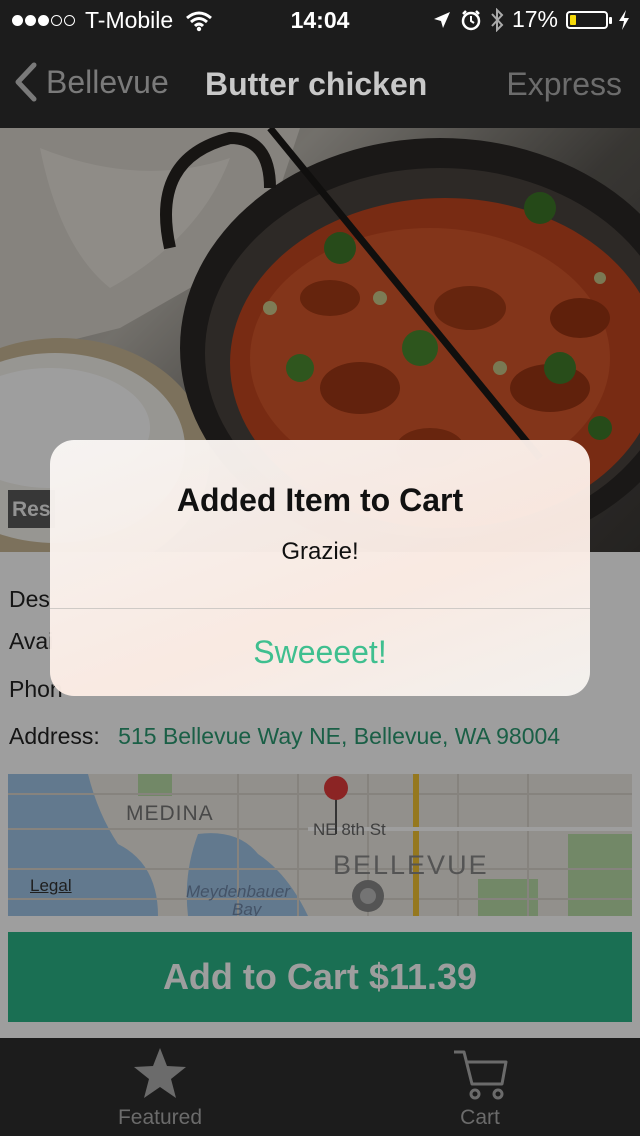 This screenshot has height=1136, width=640. Describe the element at coordinates (320, 500) in the screenshot. I see `alert-title: Added Item to Cart` at that location.